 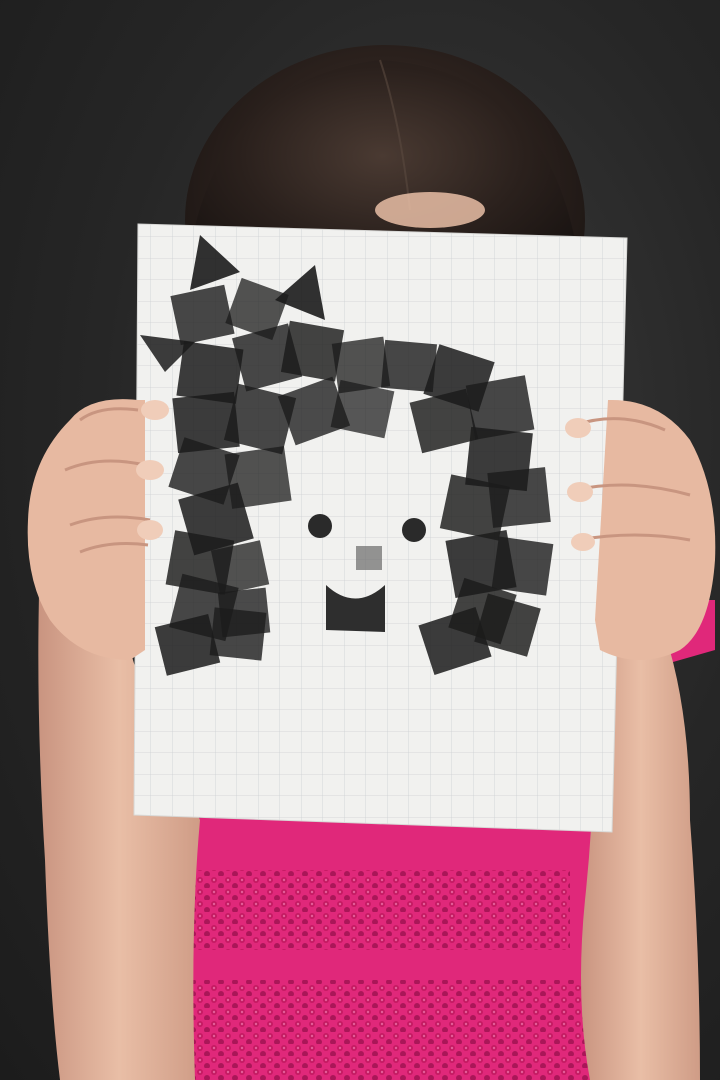 I want to click on right-eye, so click(x=414, y=530).